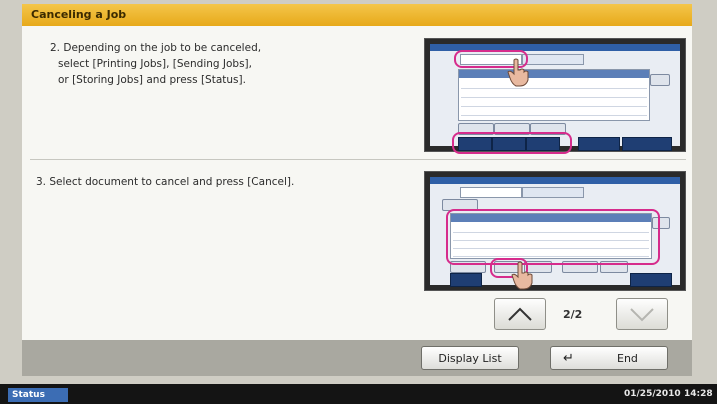  Describe the element at coordinates (357, 15) in the screenshot. I see `title-bar: Canceling a Job` at that location.